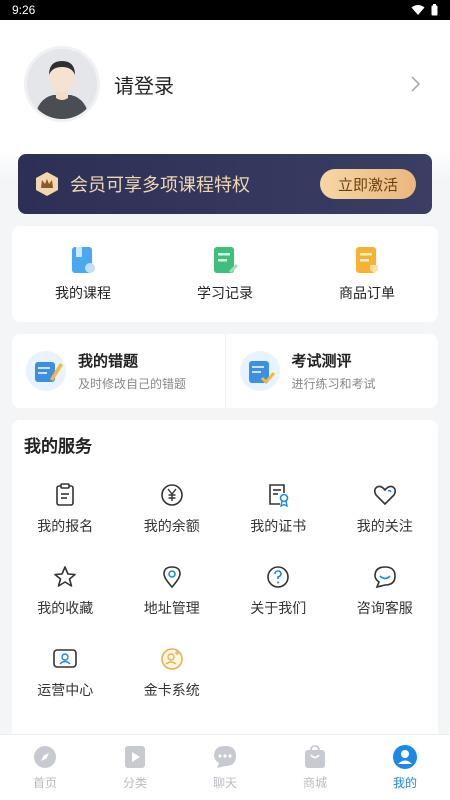 This screenshot has height=800, width=450. I want to click on practice-section: 我的错题 及时修改自己的错题 考试测评 进行练习和考试, so click(225, 371).